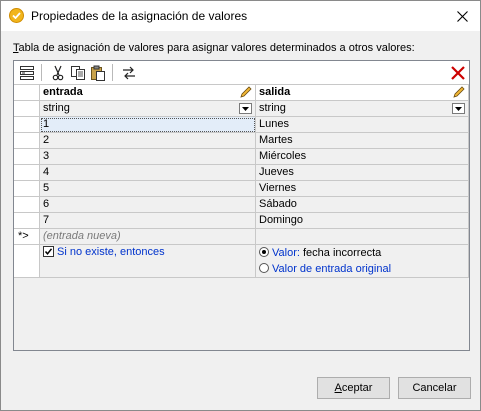  Describe the element at coordinates (111, 252) in the screenshot. I see `otherwise-checkbox-label: Si no existe, entonces` at that location.